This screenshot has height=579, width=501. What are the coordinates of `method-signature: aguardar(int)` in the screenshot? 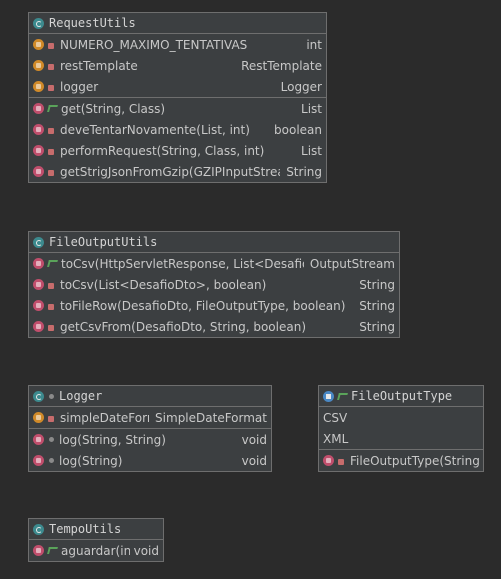 It's located at (95, 550).